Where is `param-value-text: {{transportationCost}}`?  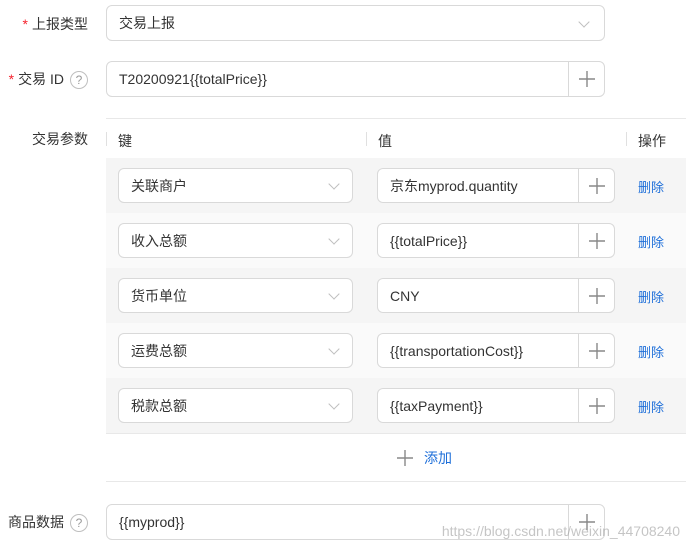
param-value-text: {{transportationCost}} is located at coordinates (457, 350).